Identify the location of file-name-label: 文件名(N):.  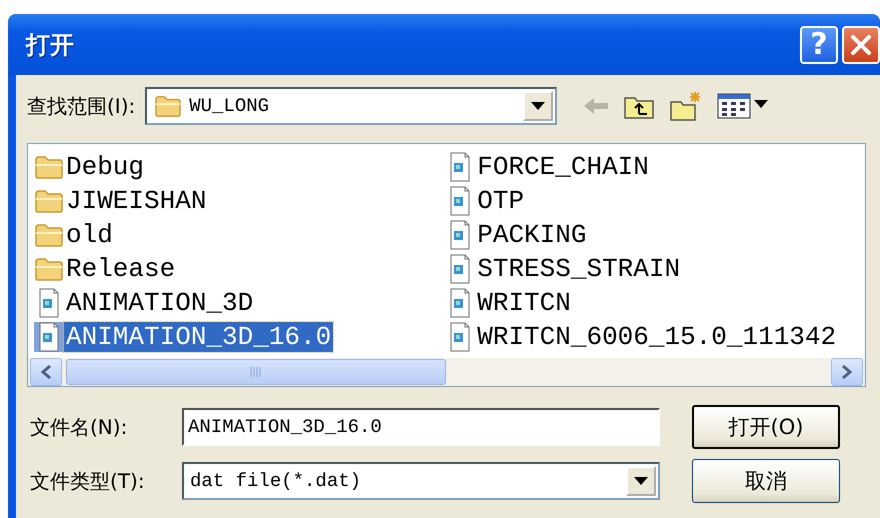
(78, 427).